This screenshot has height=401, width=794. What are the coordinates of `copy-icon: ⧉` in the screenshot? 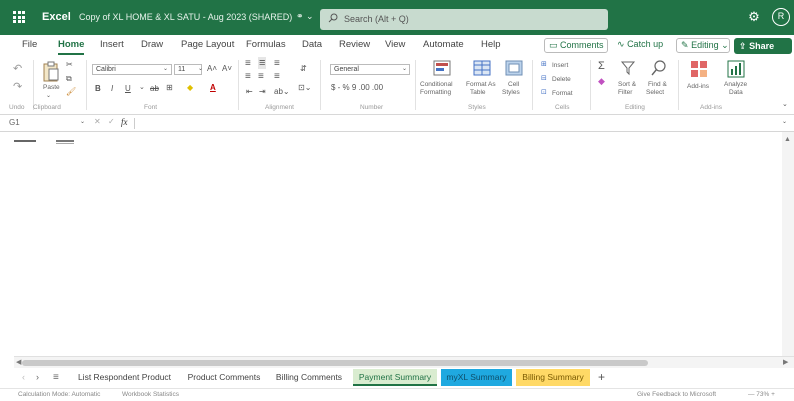 It's located at (69, 79).